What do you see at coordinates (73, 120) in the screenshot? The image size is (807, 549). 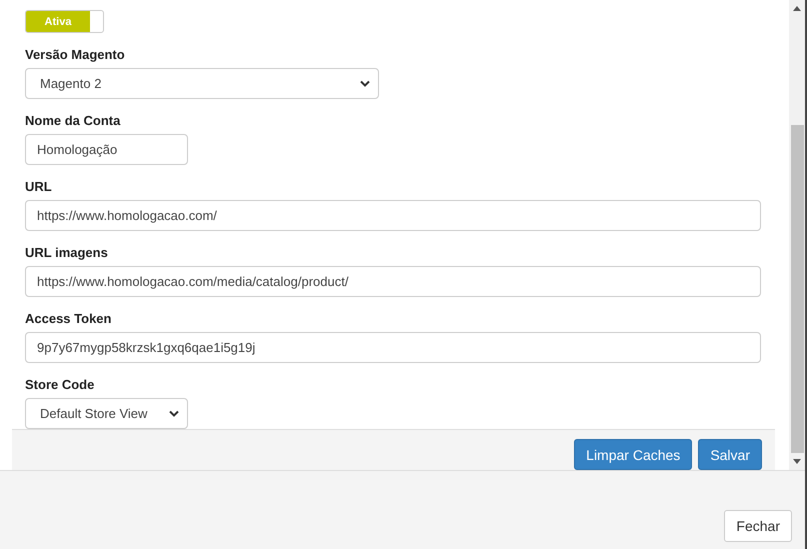 I see `field-label: Nome da Conta` at bounding box center [73, 120].